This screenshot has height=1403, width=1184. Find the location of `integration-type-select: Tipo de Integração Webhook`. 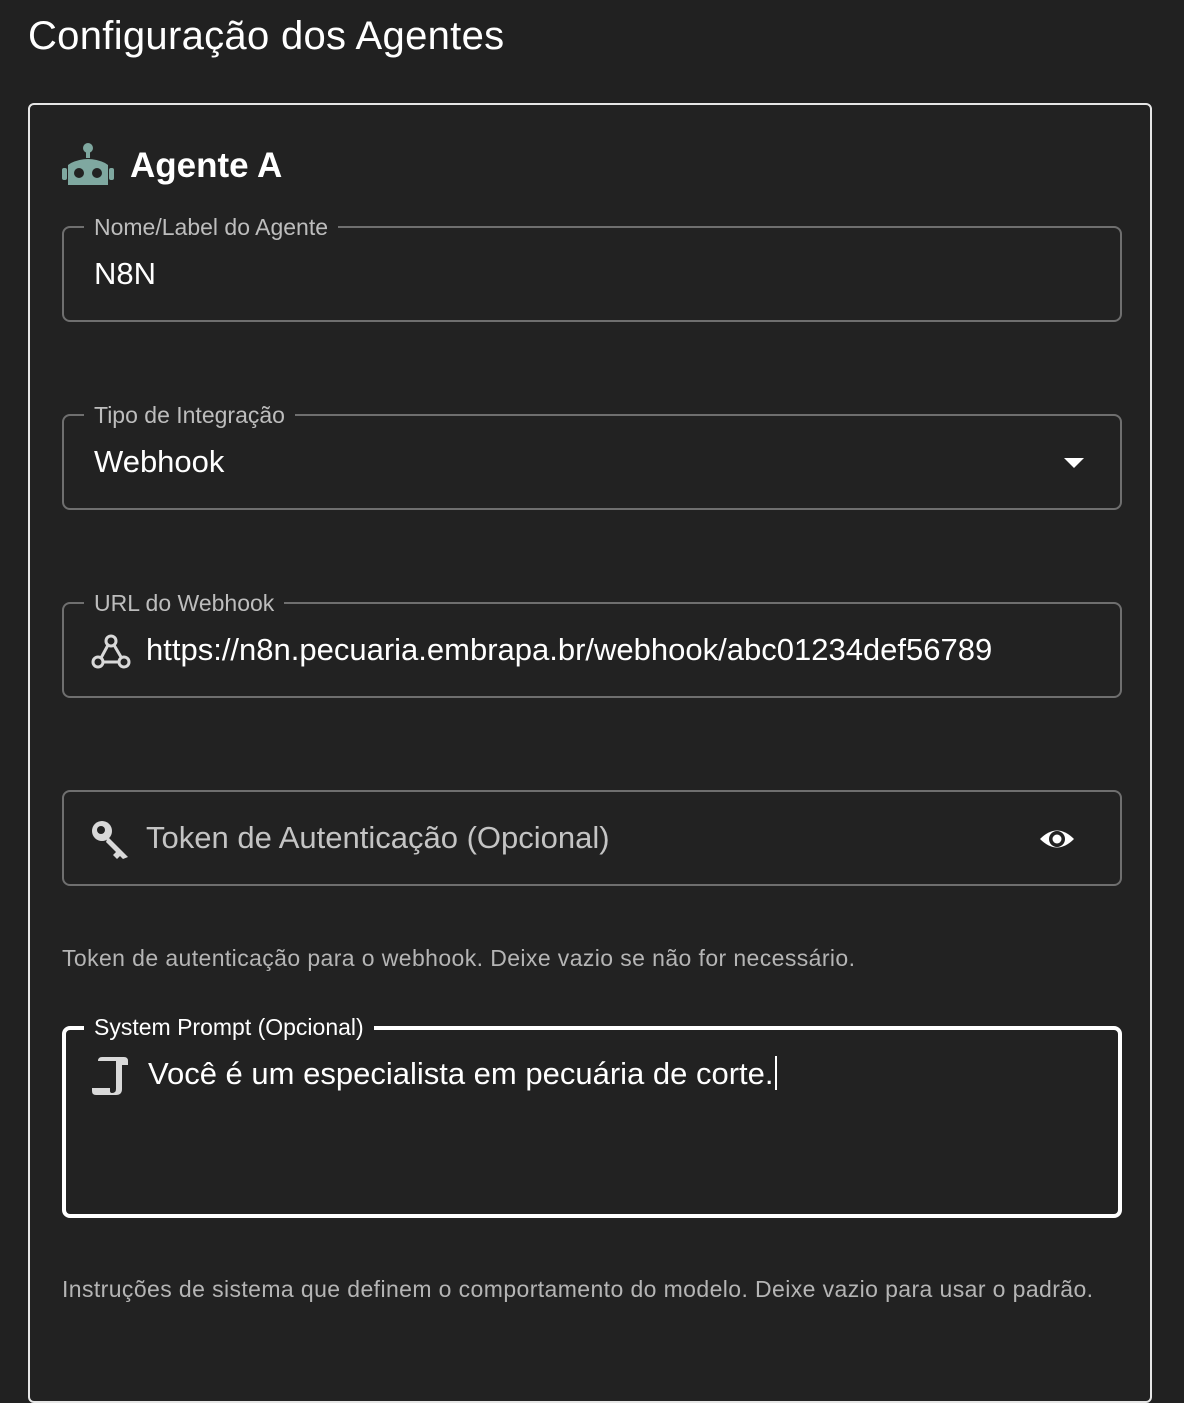

integration-type-select: Tipo de Integração Webhook is located at coordinates (592, 455).